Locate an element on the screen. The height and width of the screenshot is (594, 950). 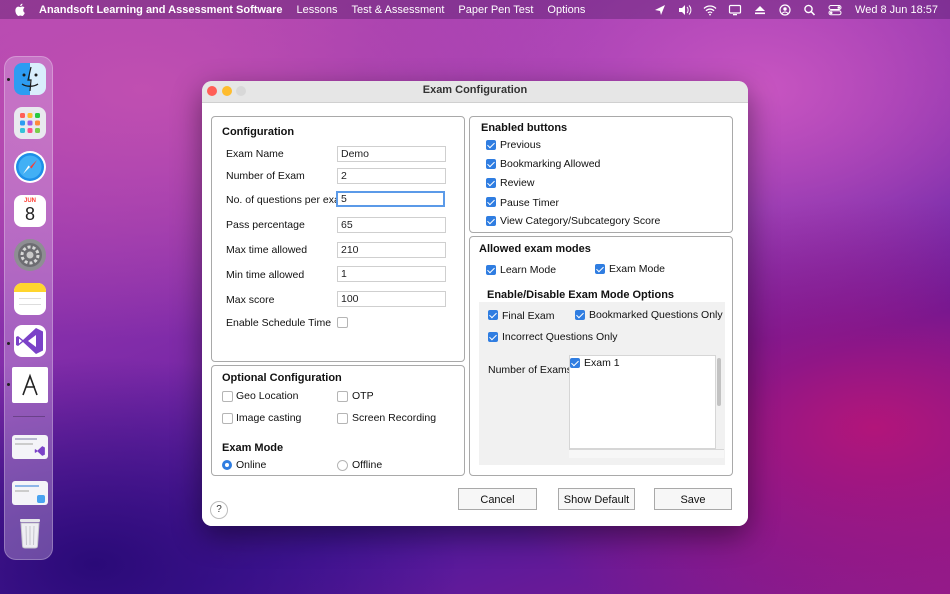
finder-icon is located at coordinates (30, 79).